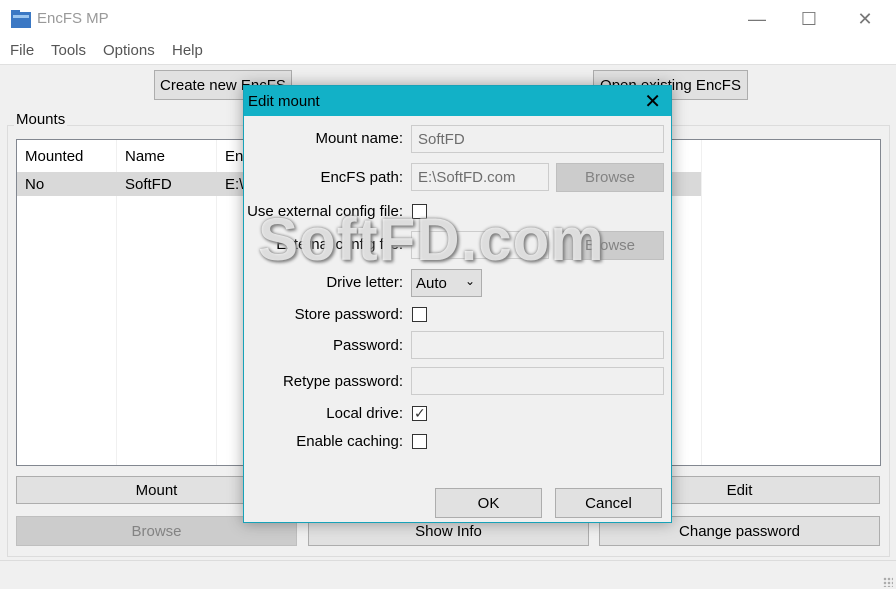 This screenshot has height=590, width=896. Describe the element at coordinates (448, 51) in the screenshot. I see `menu-bar: File Tools Options Help` at that location.